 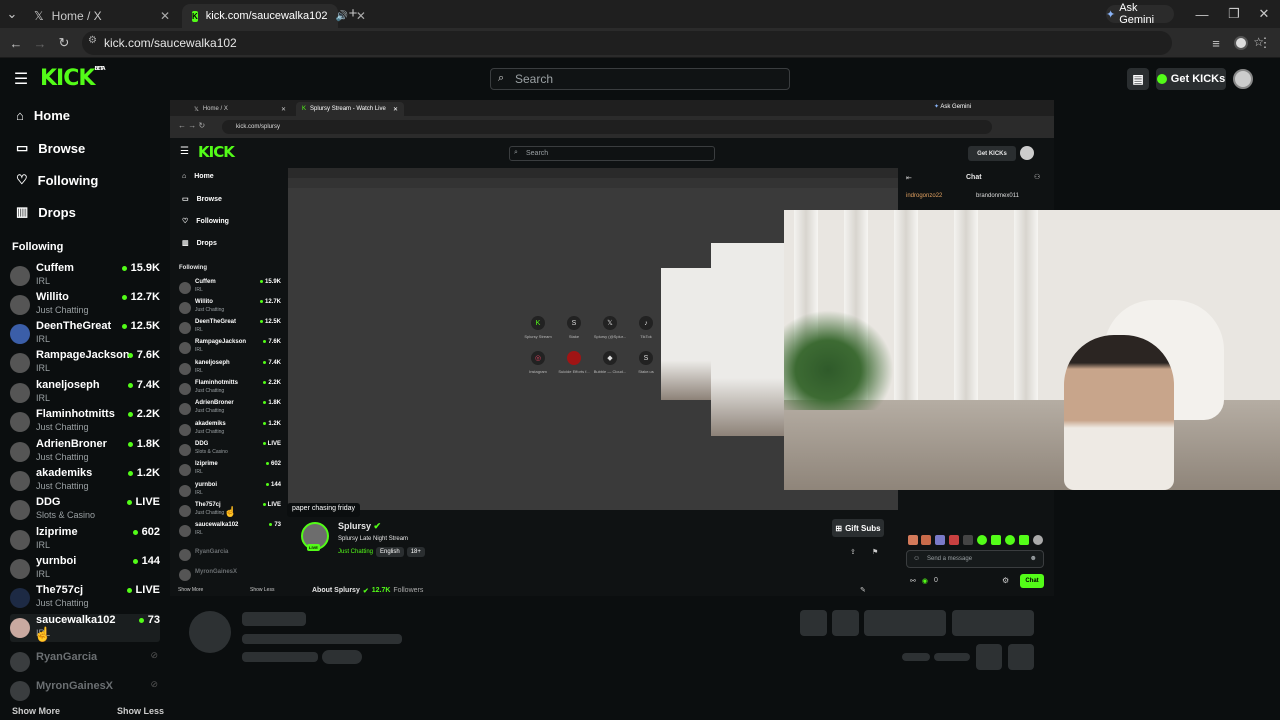 What do you see at coordinates (230, 390) in the screenshot?
I see `inner-channel: Flaminhotmitts Just Chatting 2.2K` at bounding box center [230, 390].